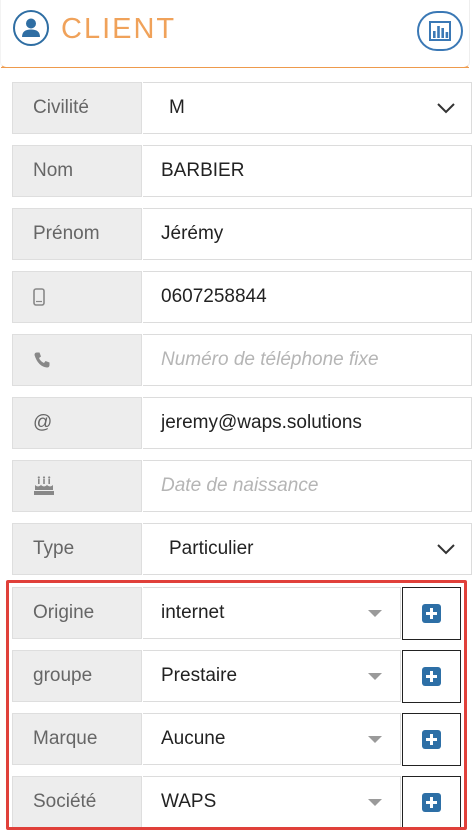 Image resolution: width=472 pixels, height=838 pixels. I want to click on email-value: jeremy@waps.solutions, so click(261, 422).